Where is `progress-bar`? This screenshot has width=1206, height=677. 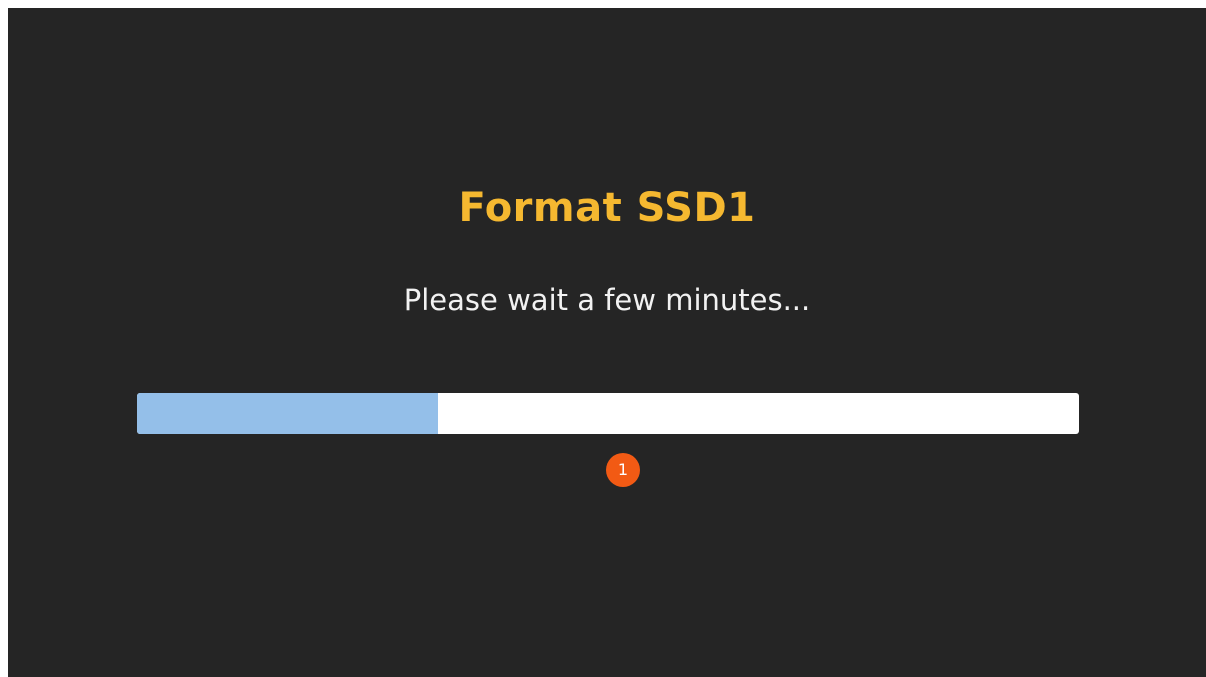
progress-bar is located at coordinates (608, 413).